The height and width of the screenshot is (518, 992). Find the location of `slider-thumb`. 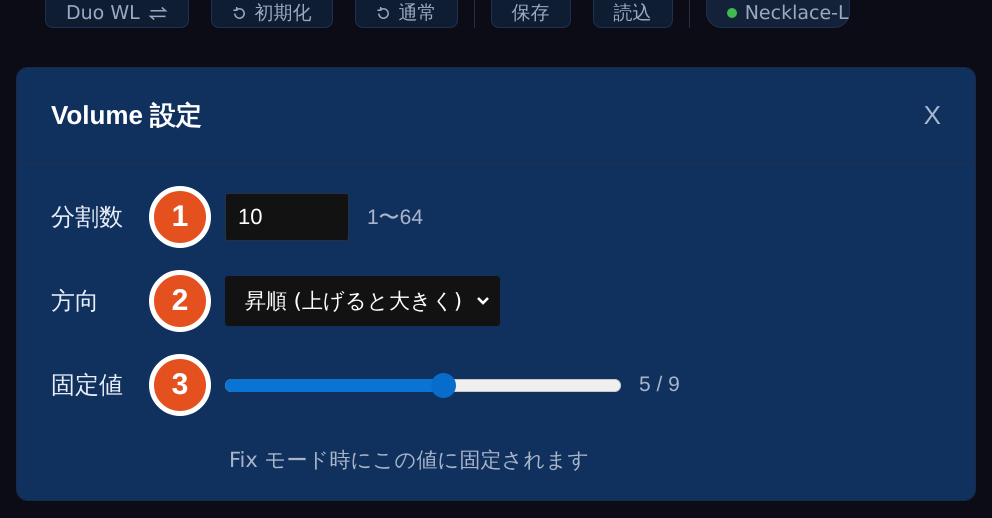

slider-thumb is located at coordinates (443, 385).